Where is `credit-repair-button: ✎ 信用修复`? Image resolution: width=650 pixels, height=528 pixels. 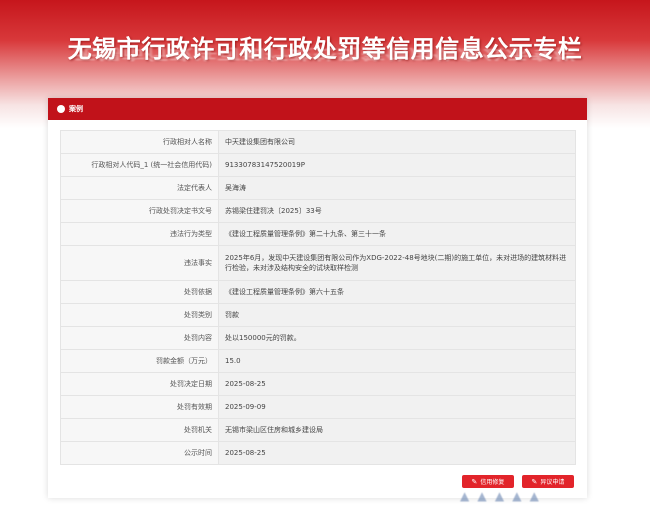
credit-repair-button: ✎ 信用修复 is located at coordinates (488, 481).